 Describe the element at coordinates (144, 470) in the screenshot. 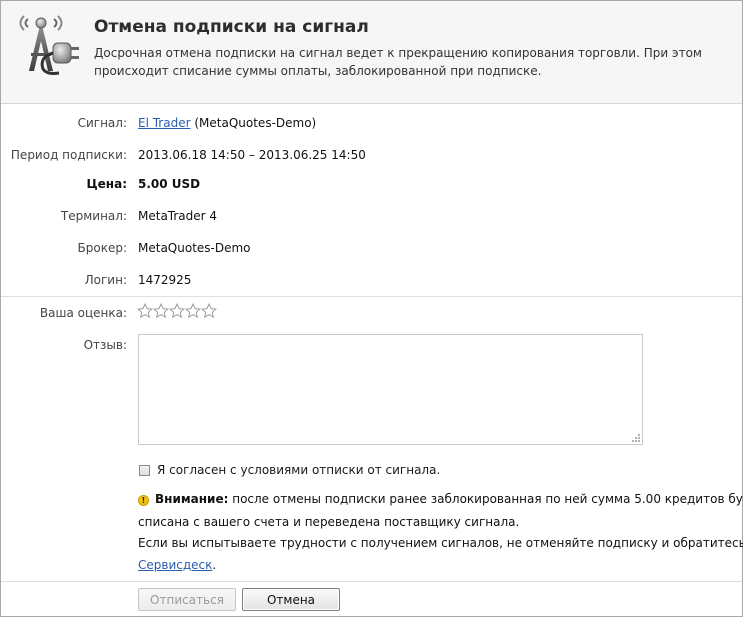

I see `agree-checkbox` at that location.